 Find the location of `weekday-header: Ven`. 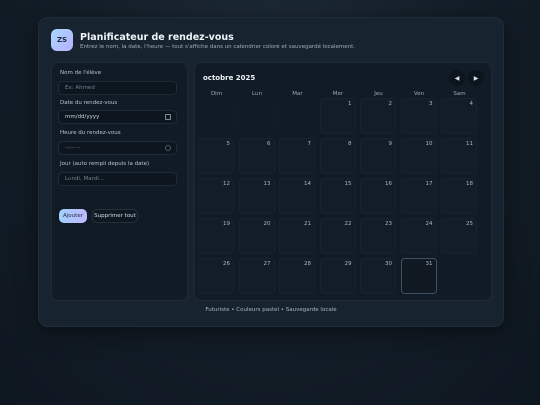

weekday-header: Ven is located at coordinates (419, 94).